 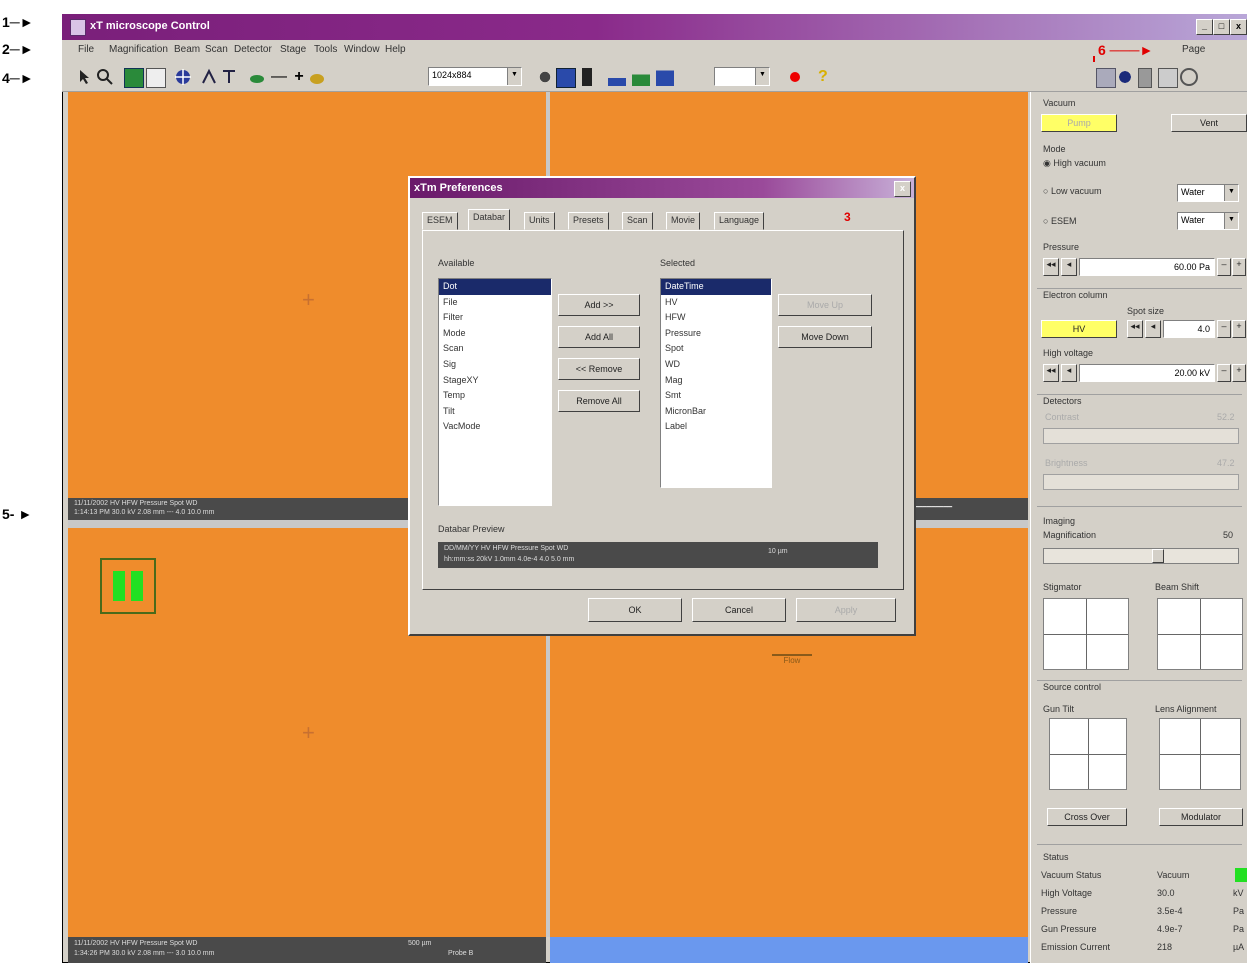 What do you see at coordinates (1224, 329) in the screenshot?
I see `spot-down-button: –` at bounding box center [1224, 329].